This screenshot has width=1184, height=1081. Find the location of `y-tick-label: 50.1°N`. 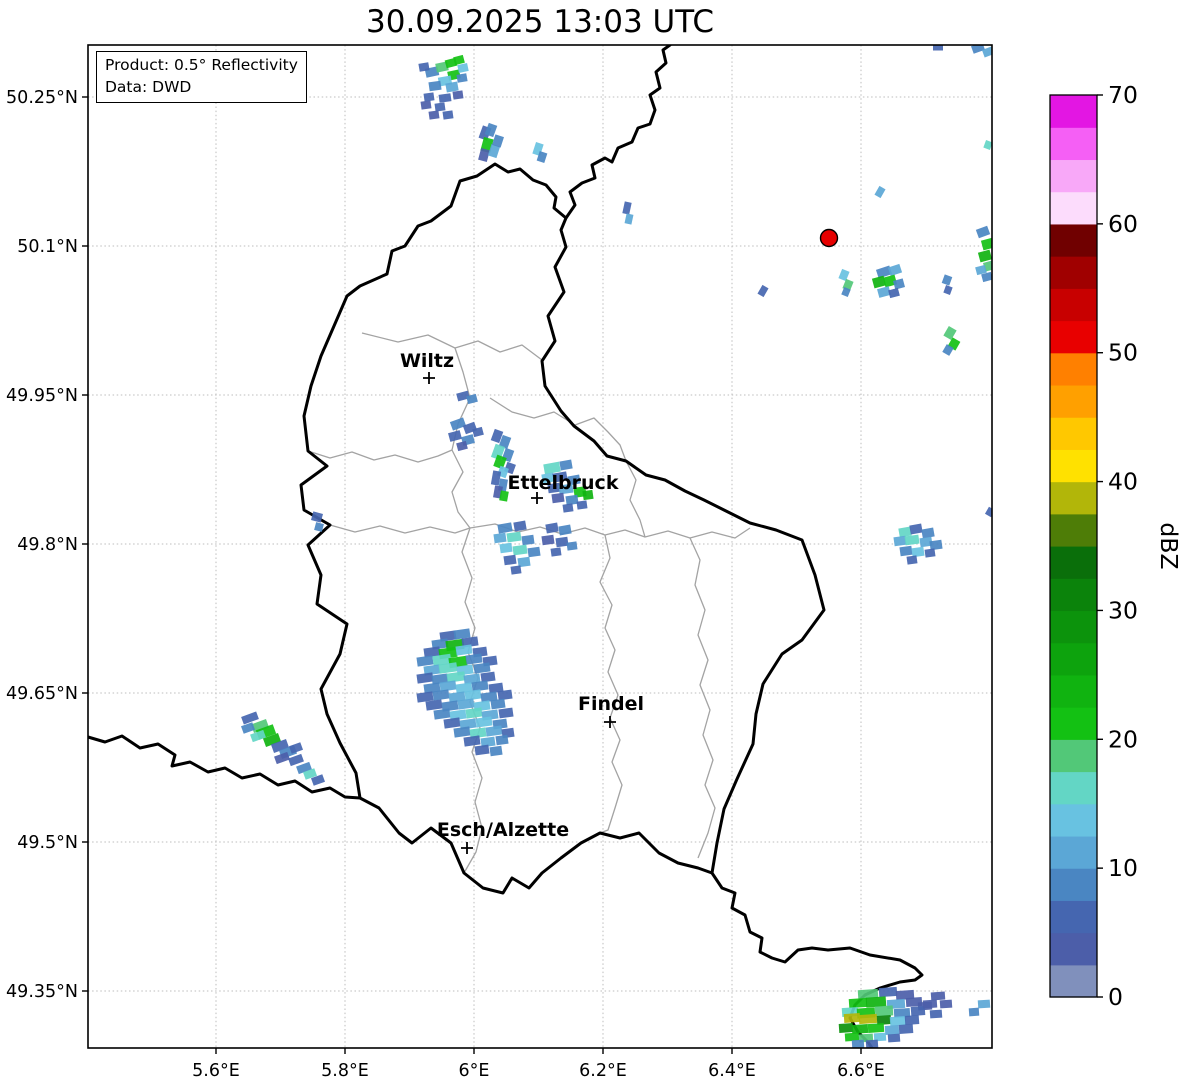

y-tick-label: 50.1°N is located at coordinates (47, 247).